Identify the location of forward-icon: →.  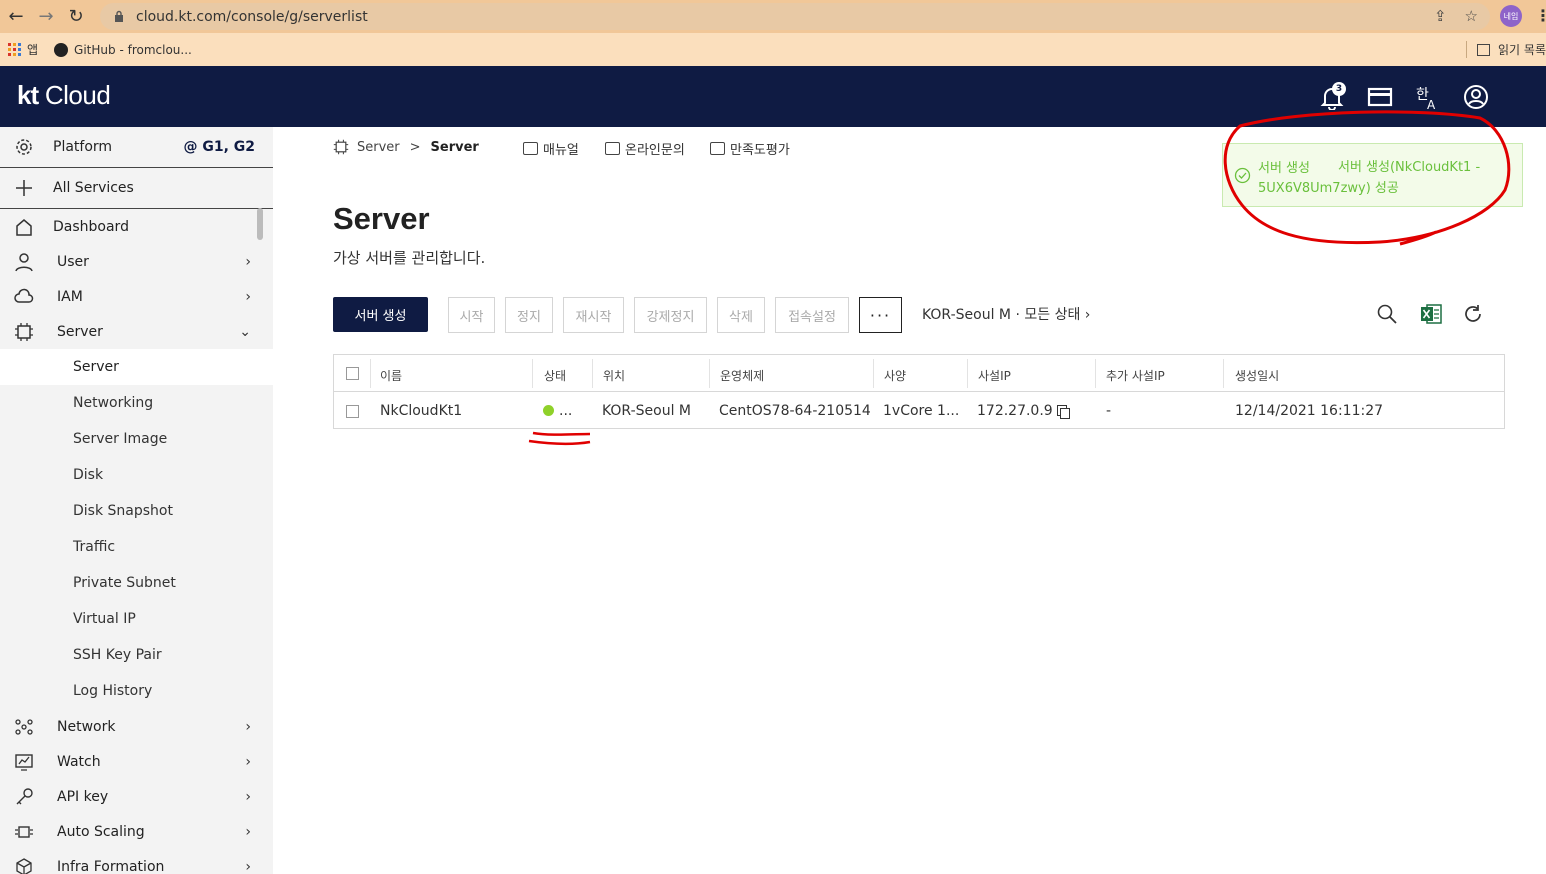
(46, 17).